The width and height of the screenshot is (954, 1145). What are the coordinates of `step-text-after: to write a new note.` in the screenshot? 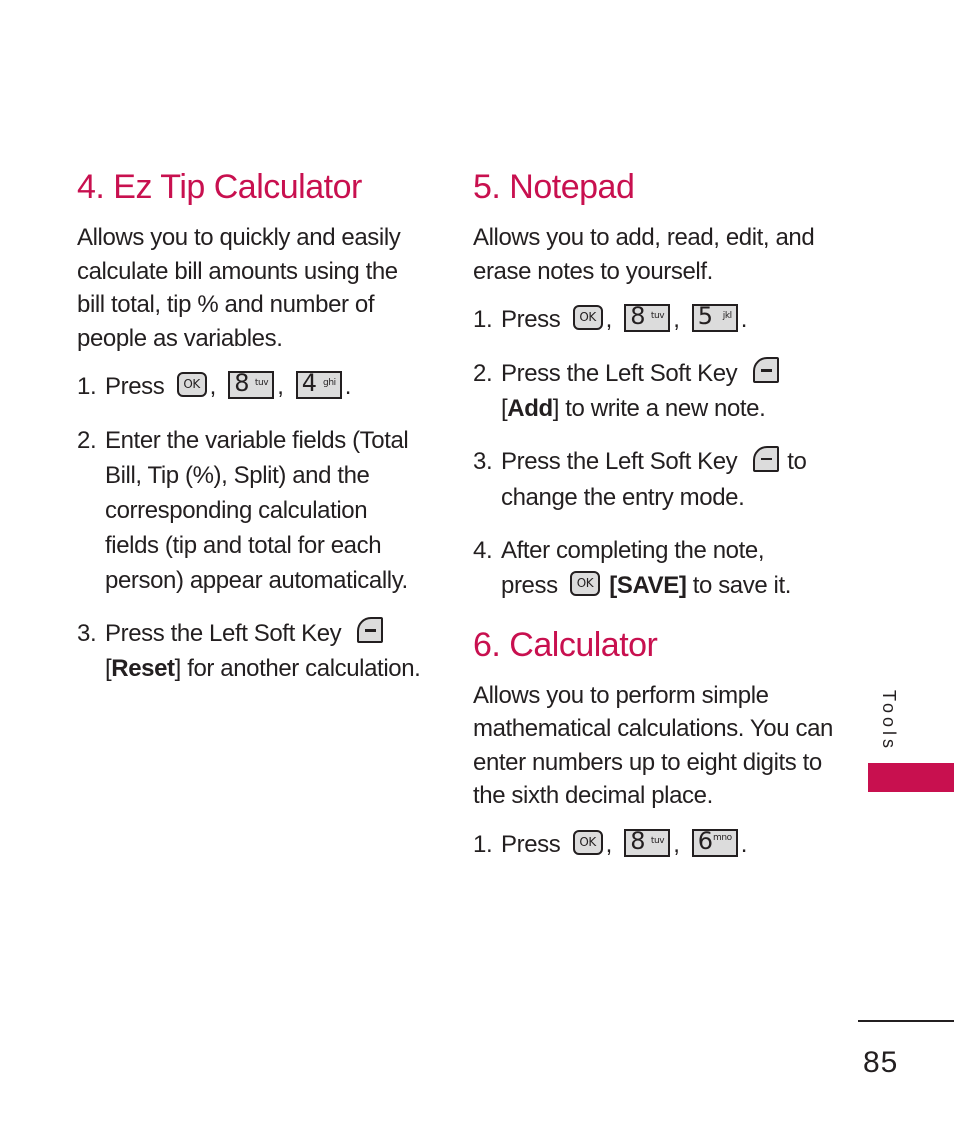 It's located at (662, 409).